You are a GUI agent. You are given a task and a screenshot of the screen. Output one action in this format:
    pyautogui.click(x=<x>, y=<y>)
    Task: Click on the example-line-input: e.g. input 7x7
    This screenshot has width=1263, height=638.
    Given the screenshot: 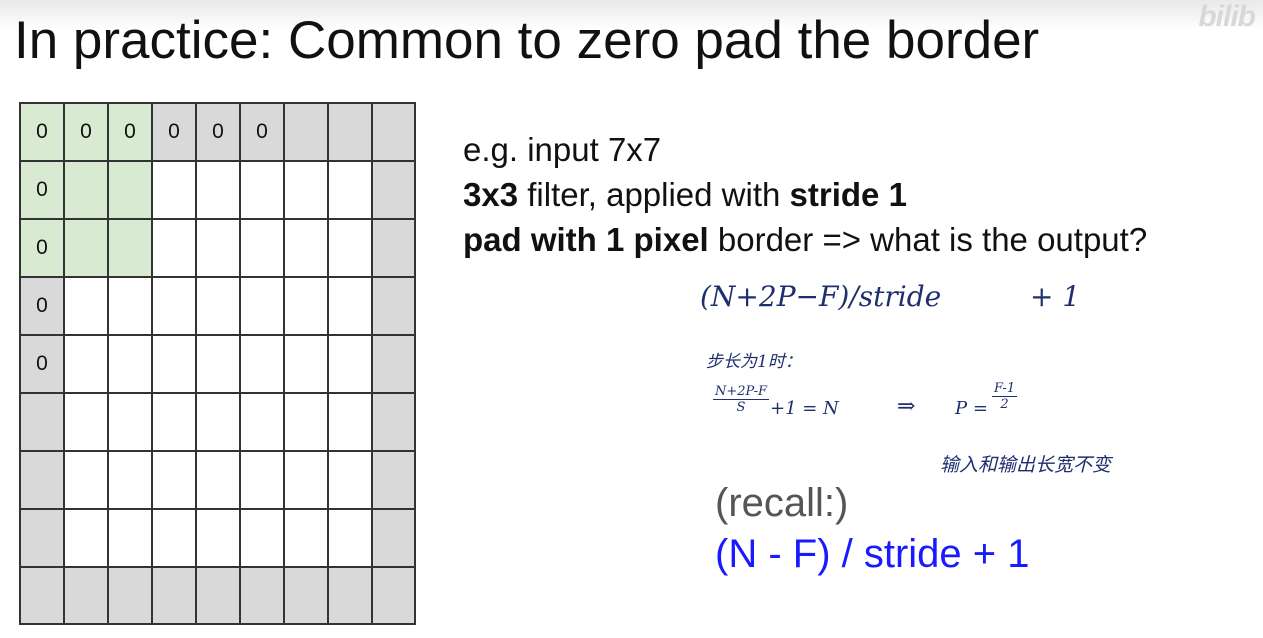 What is the action you would take?
    pyautogui.click(x=562, y=150)
    